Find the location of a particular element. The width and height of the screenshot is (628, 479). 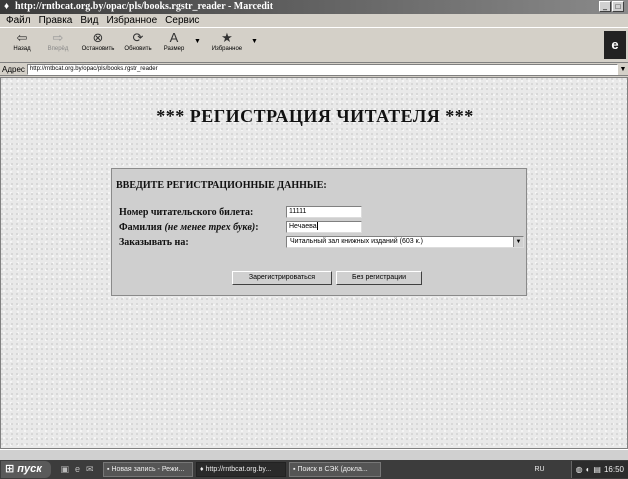

no-registration-button: Без регистрации is located at coordinates (379, 278).